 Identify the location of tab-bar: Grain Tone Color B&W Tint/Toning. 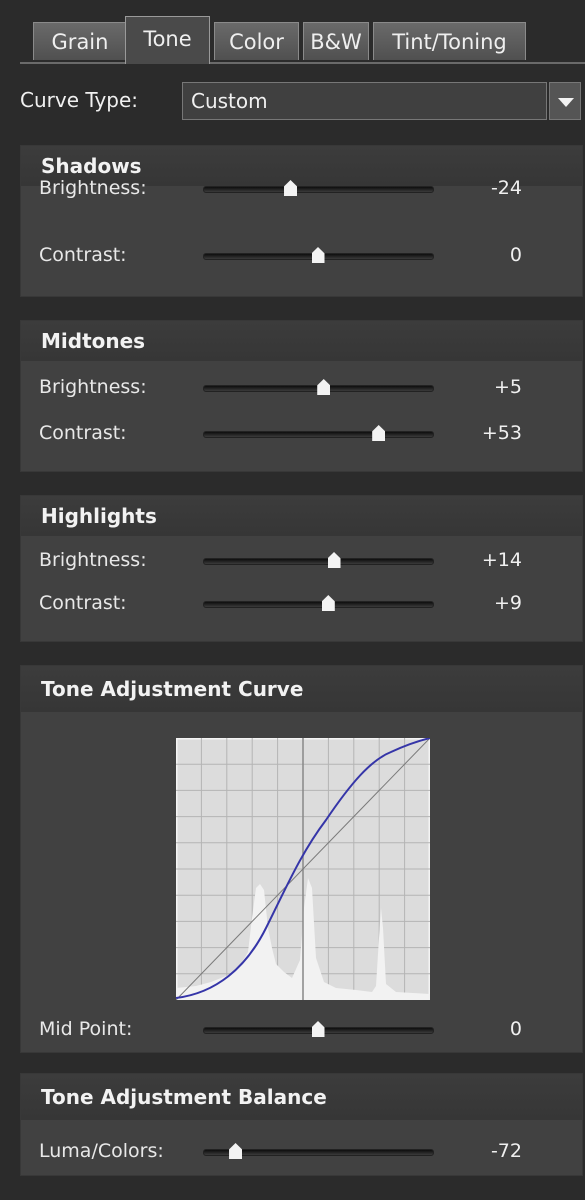
(302, 40).